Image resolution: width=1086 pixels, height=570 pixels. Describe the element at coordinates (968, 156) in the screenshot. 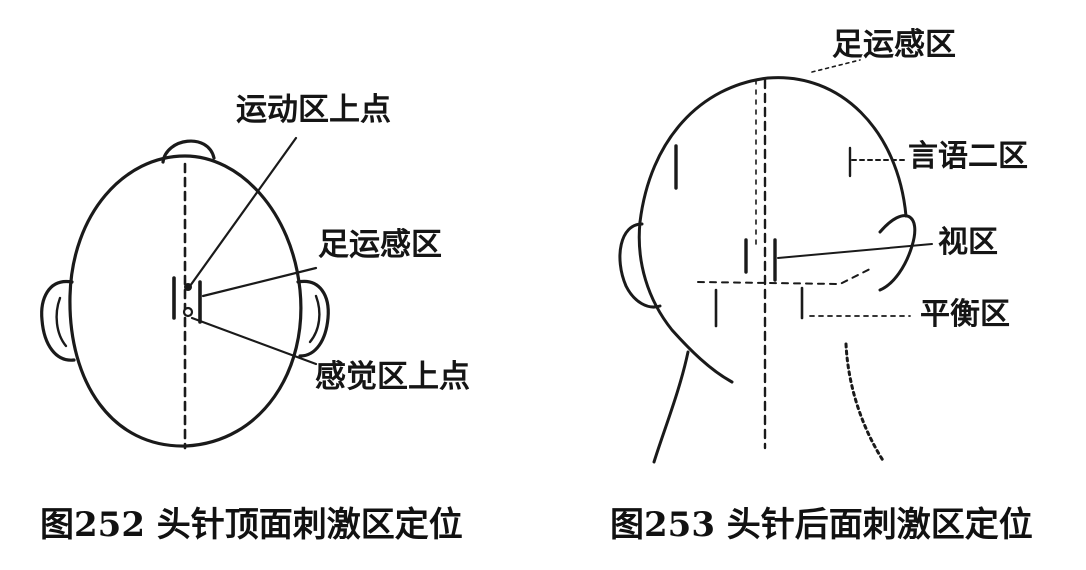

I see `label-speech-two: 言语二区` at that location.